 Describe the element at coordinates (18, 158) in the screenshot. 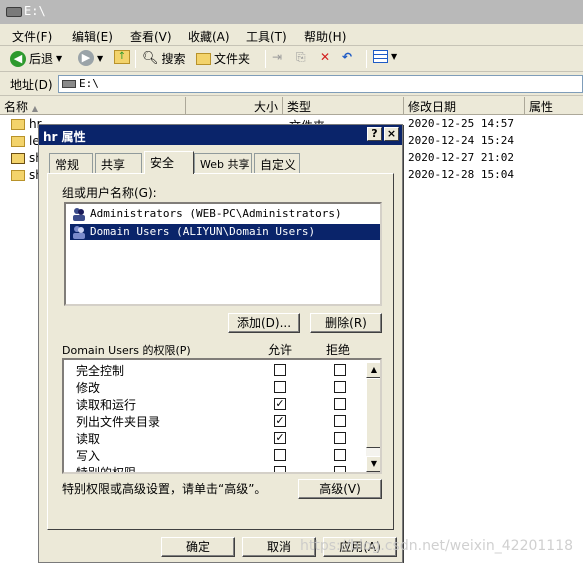

I see `shared-folder-icon` at that location.